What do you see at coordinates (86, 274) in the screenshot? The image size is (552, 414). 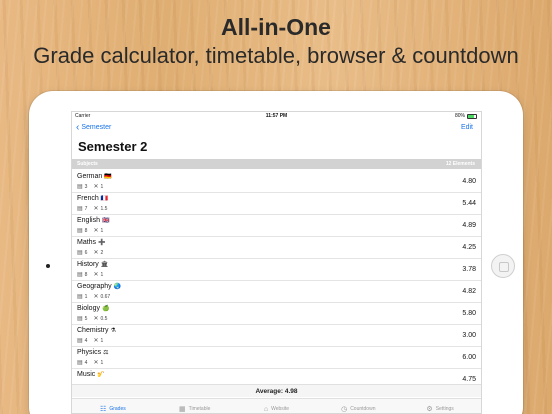 I see `exam-count: 8` at bounding box center [86, 274].